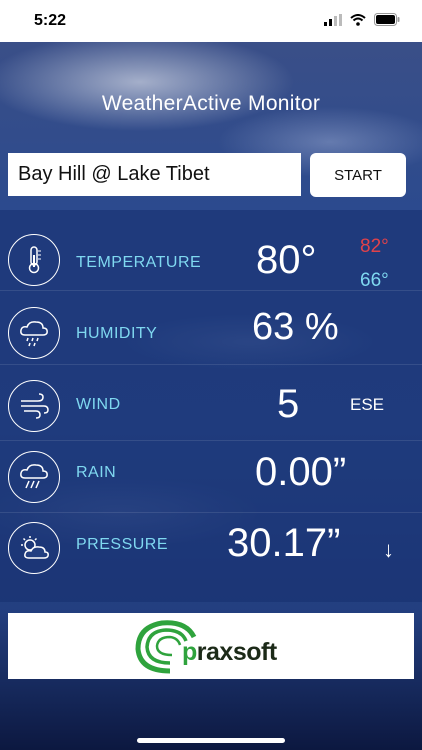  Describe the element at coordinates (98, 404) in the screenshot. I see `wind-label: WIND` at that location.